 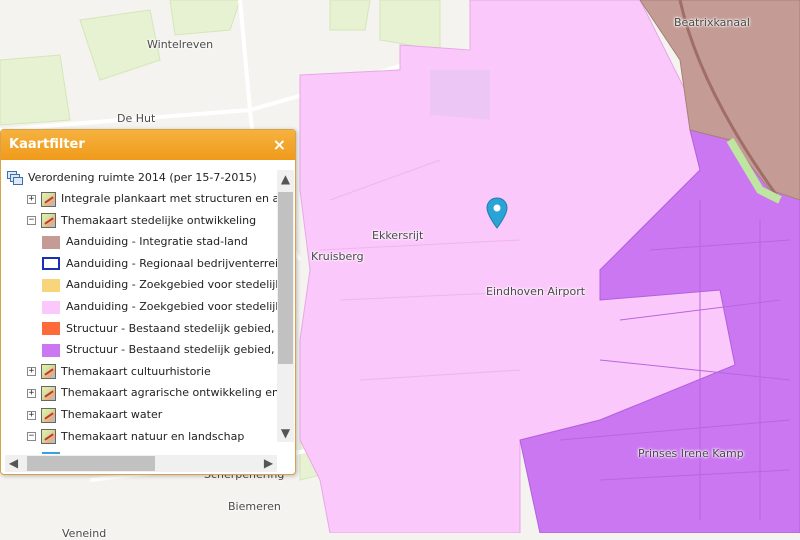 I want to click on label-beatrixkanaal: Beatrixkanaal, so click(x=712, y=22).